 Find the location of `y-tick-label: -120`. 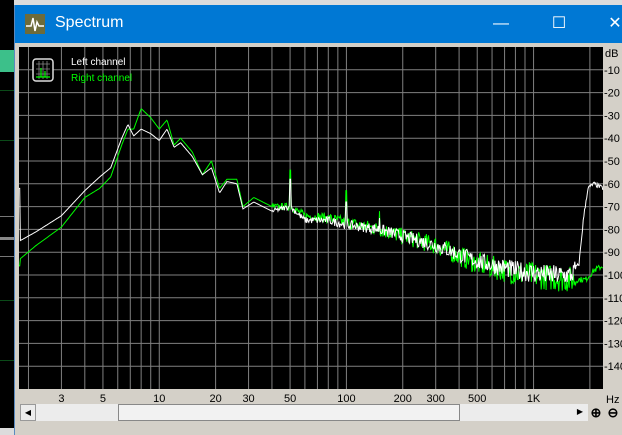

y-tick-label: -120 is located at coordinates (613, 322).